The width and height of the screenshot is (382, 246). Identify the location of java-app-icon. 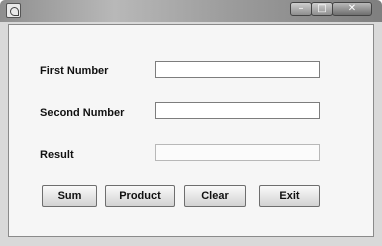
(13, 10).